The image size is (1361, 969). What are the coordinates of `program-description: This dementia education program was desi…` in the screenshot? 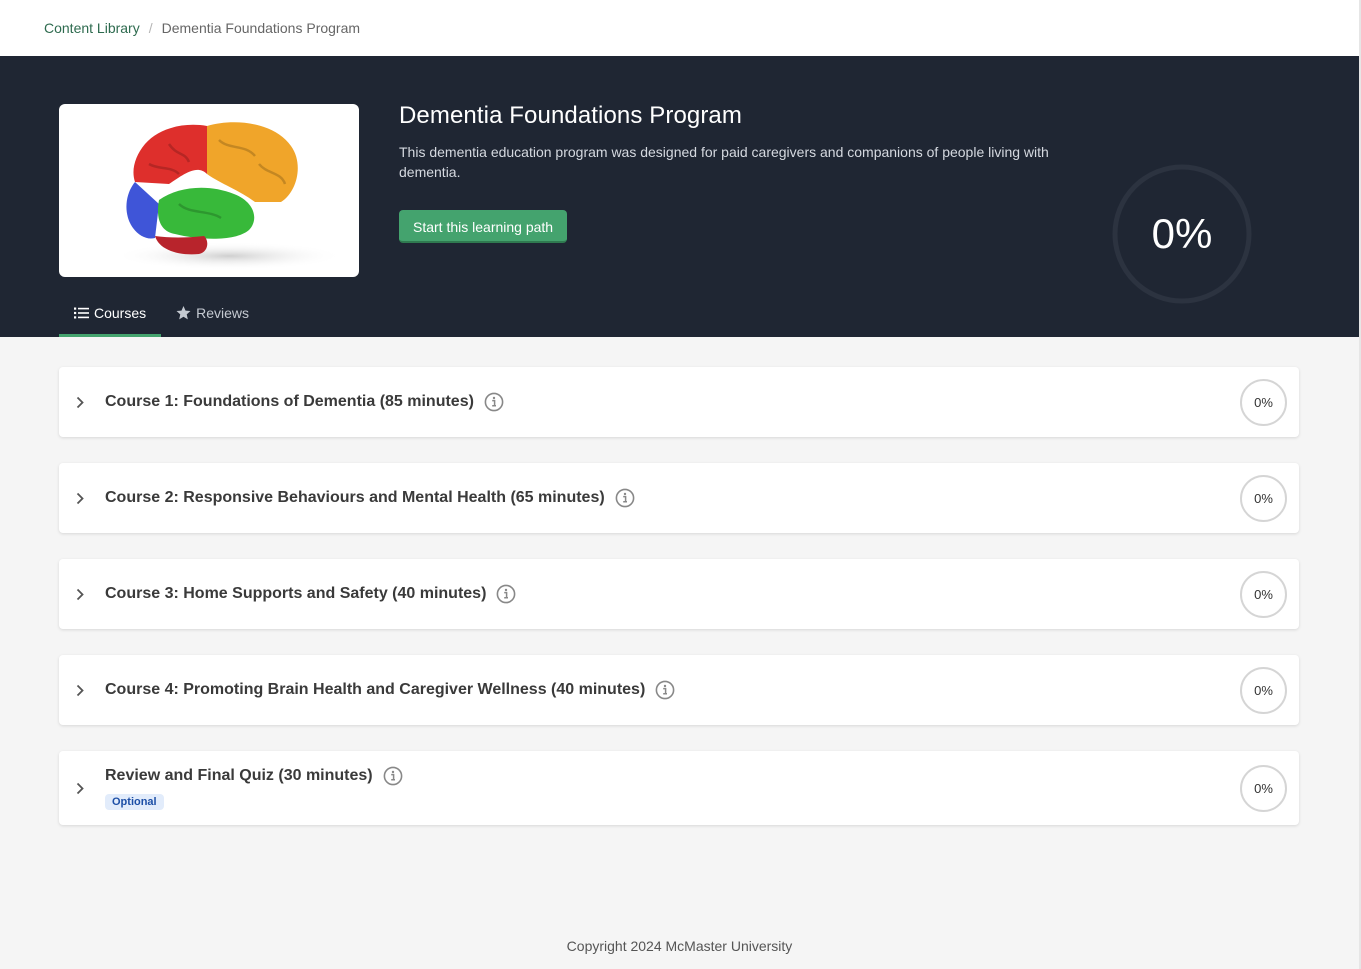 It's located at (724, 162).